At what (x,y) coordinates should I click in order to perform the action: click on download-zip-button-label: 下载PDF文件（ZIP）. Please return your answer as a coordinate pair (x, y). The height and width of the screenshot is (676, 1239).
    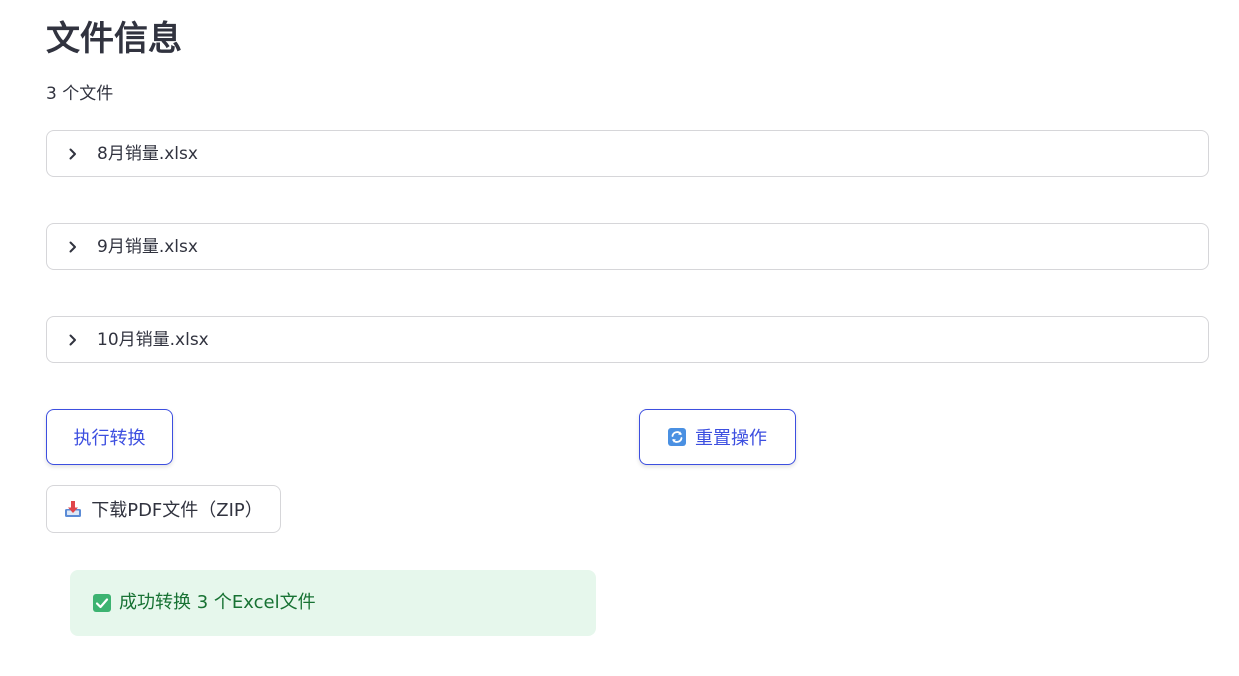
    Looking at the image, I should click on (177, 510).